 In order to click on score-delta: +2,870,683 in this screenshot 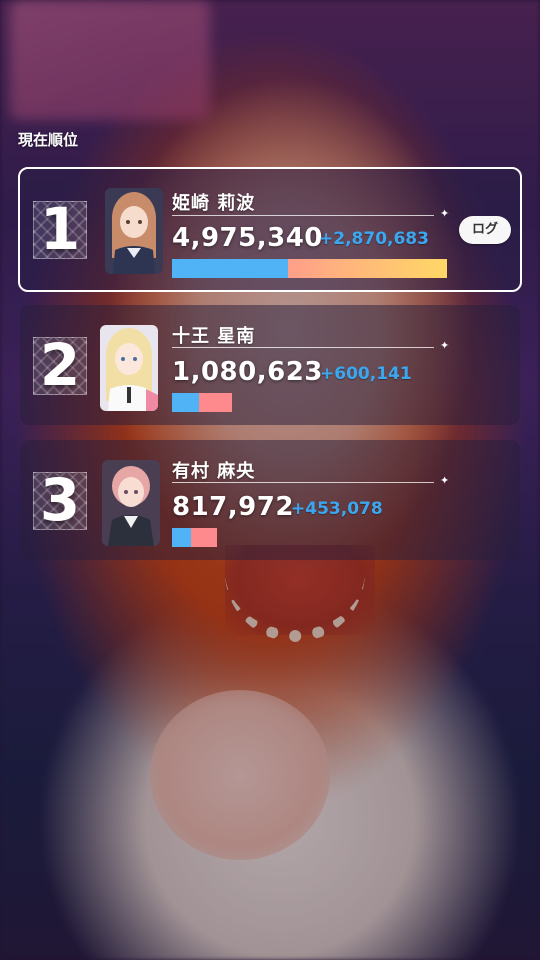, I will do `click(374, 239)`.